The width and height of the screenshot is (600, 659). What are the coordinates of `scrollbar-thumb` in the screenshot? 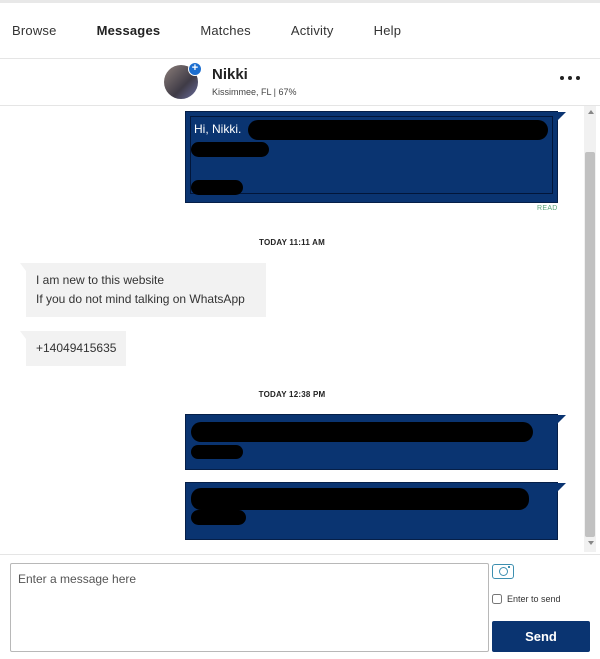 It's located at (590, 344).